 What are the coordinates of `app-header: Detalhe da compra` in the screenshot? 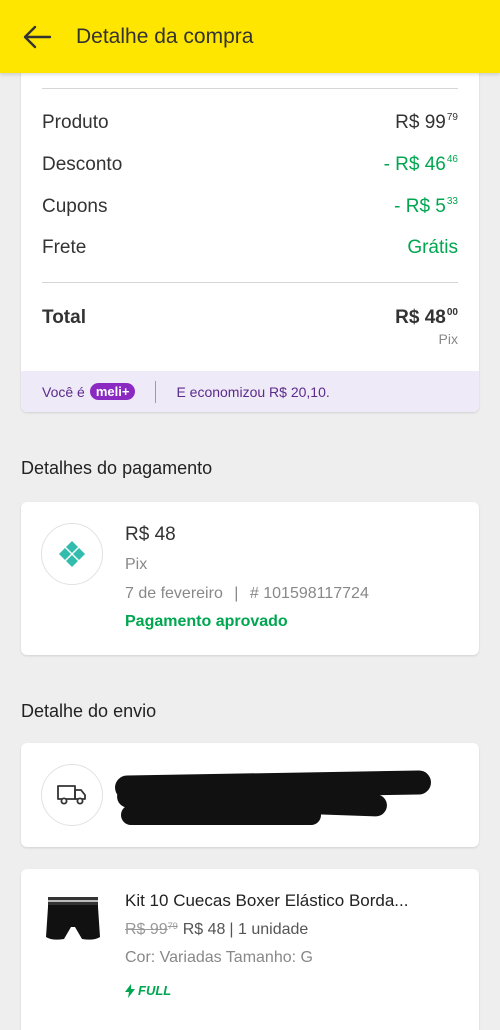 It's located at (250, 36).